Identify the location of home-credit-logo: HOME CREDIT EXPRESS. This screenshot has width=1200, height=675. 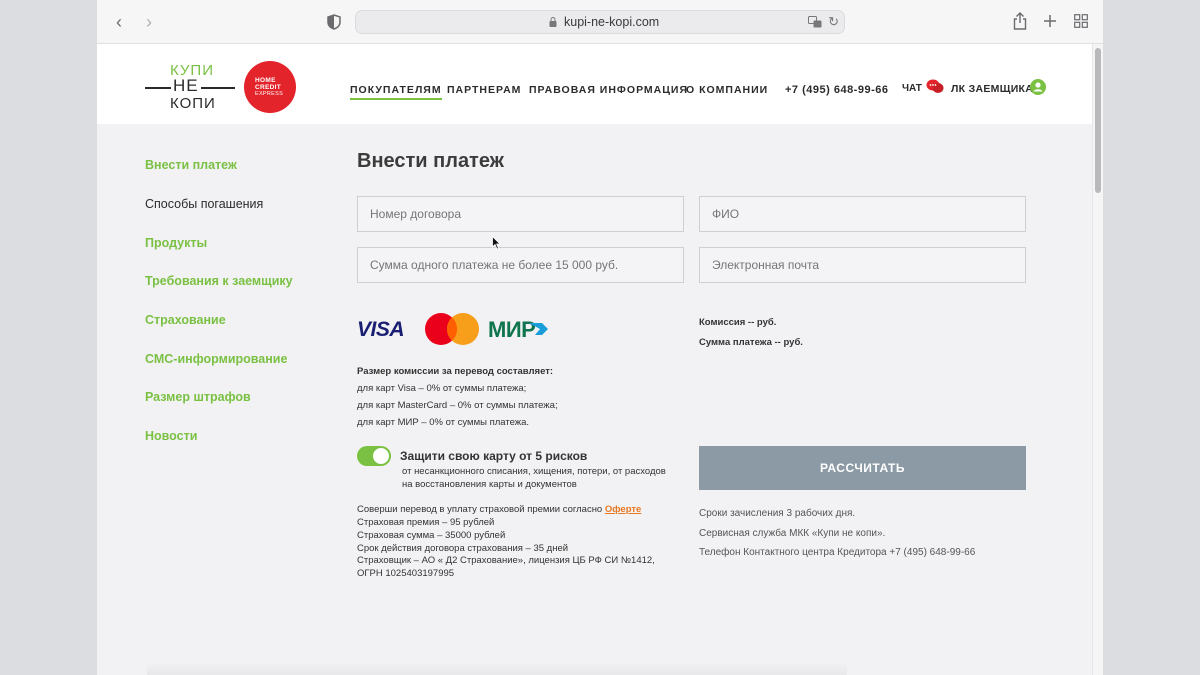
(270, 87).